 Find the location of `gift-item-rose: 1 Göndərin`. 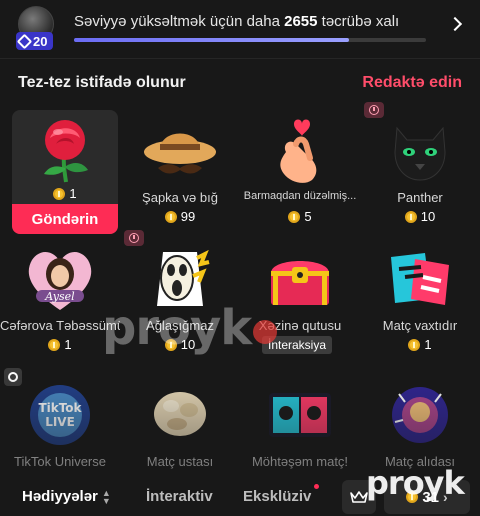

gift-item-rose: 1 Göndərin is located at coordinates (65, 172).